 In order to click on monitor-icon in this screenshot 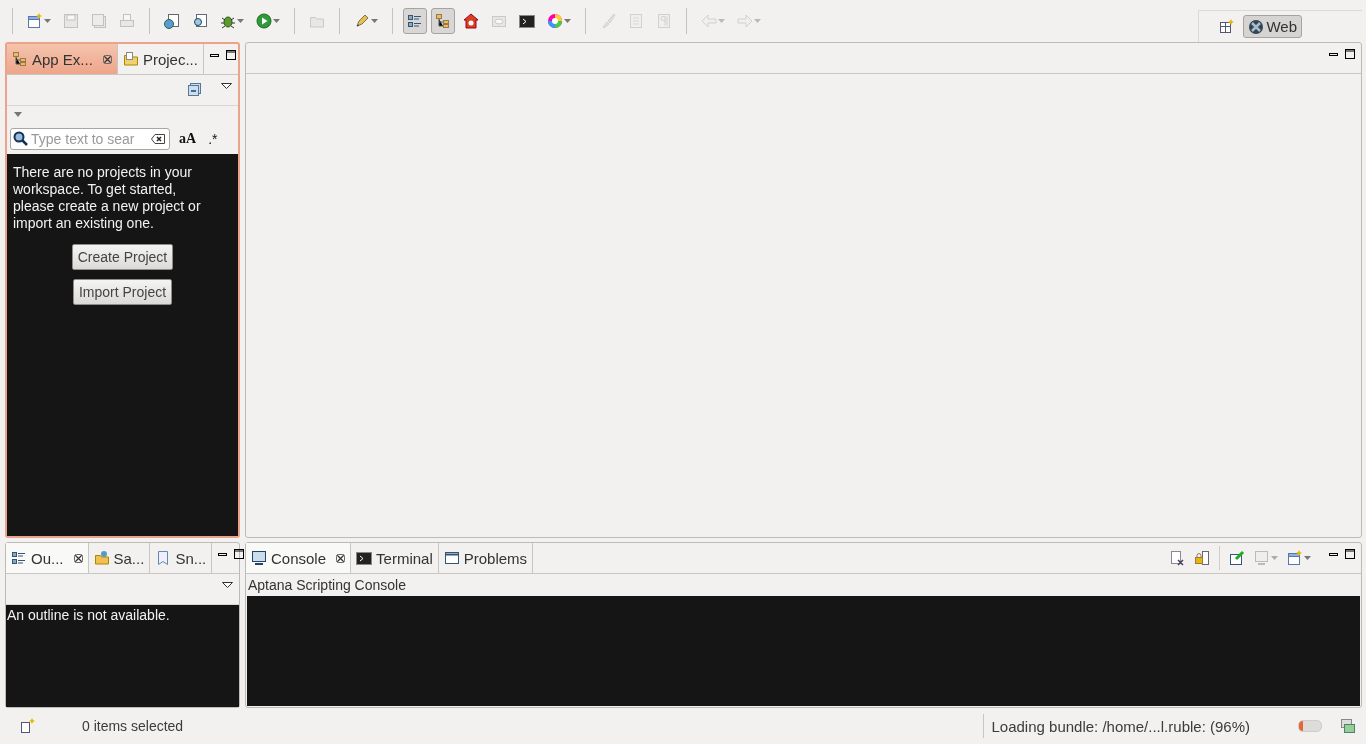, I will do `click(259, 558)`.